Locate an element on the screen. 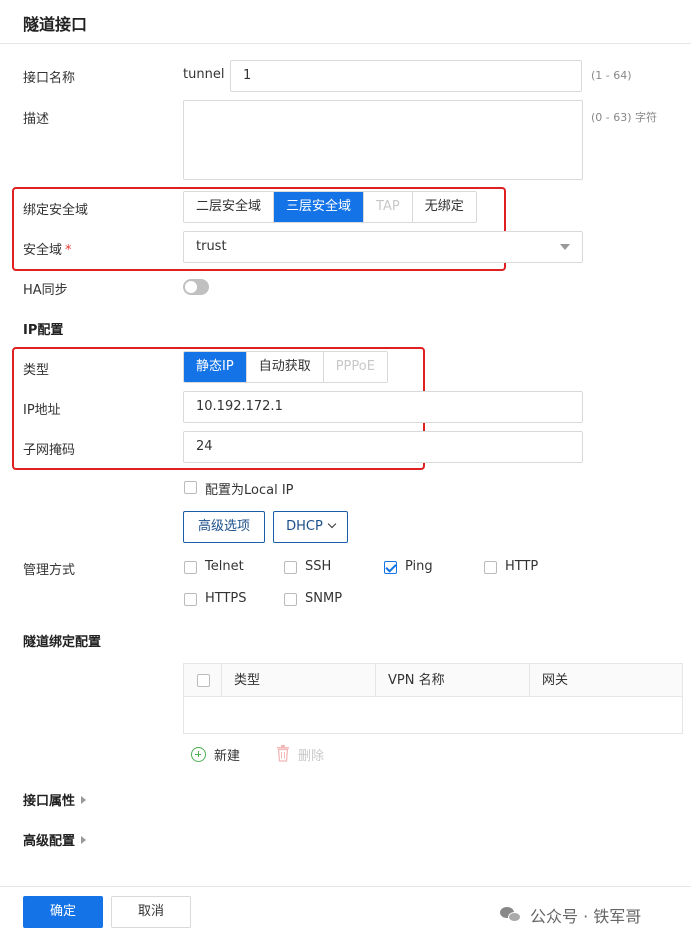 The width and height of the screenshot is (691, 940). column-vpn-name: VPN 名称 is located at coordinates (416, 680).